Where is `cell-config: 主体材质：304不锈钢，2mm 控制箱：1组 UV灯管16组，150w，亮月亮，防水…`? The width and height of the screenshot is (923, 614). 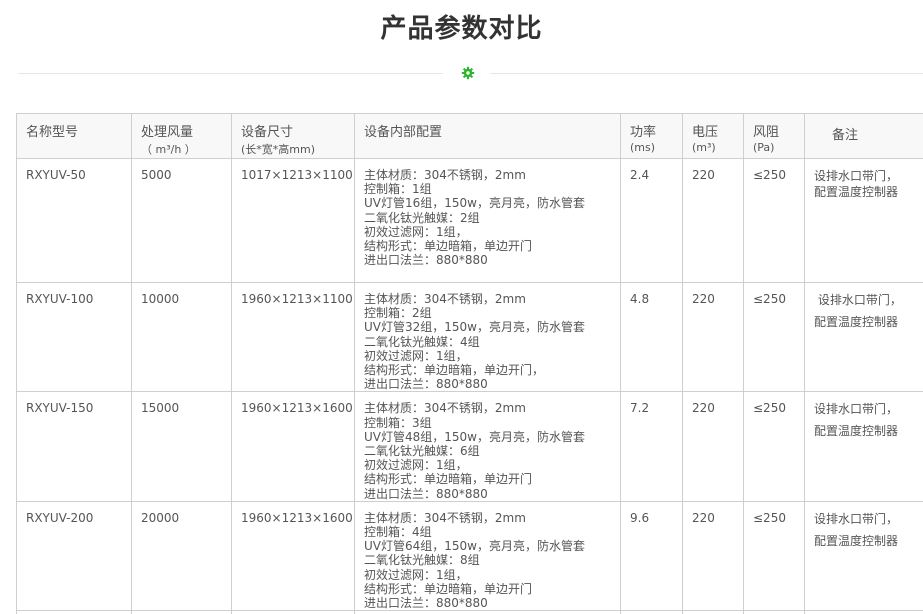
cell-config: 主体材质：304不锈钢，2mm 控制箱：1组 UV灯管16组，150w，亮月亮，防水… is located at coordinates (487, 220).